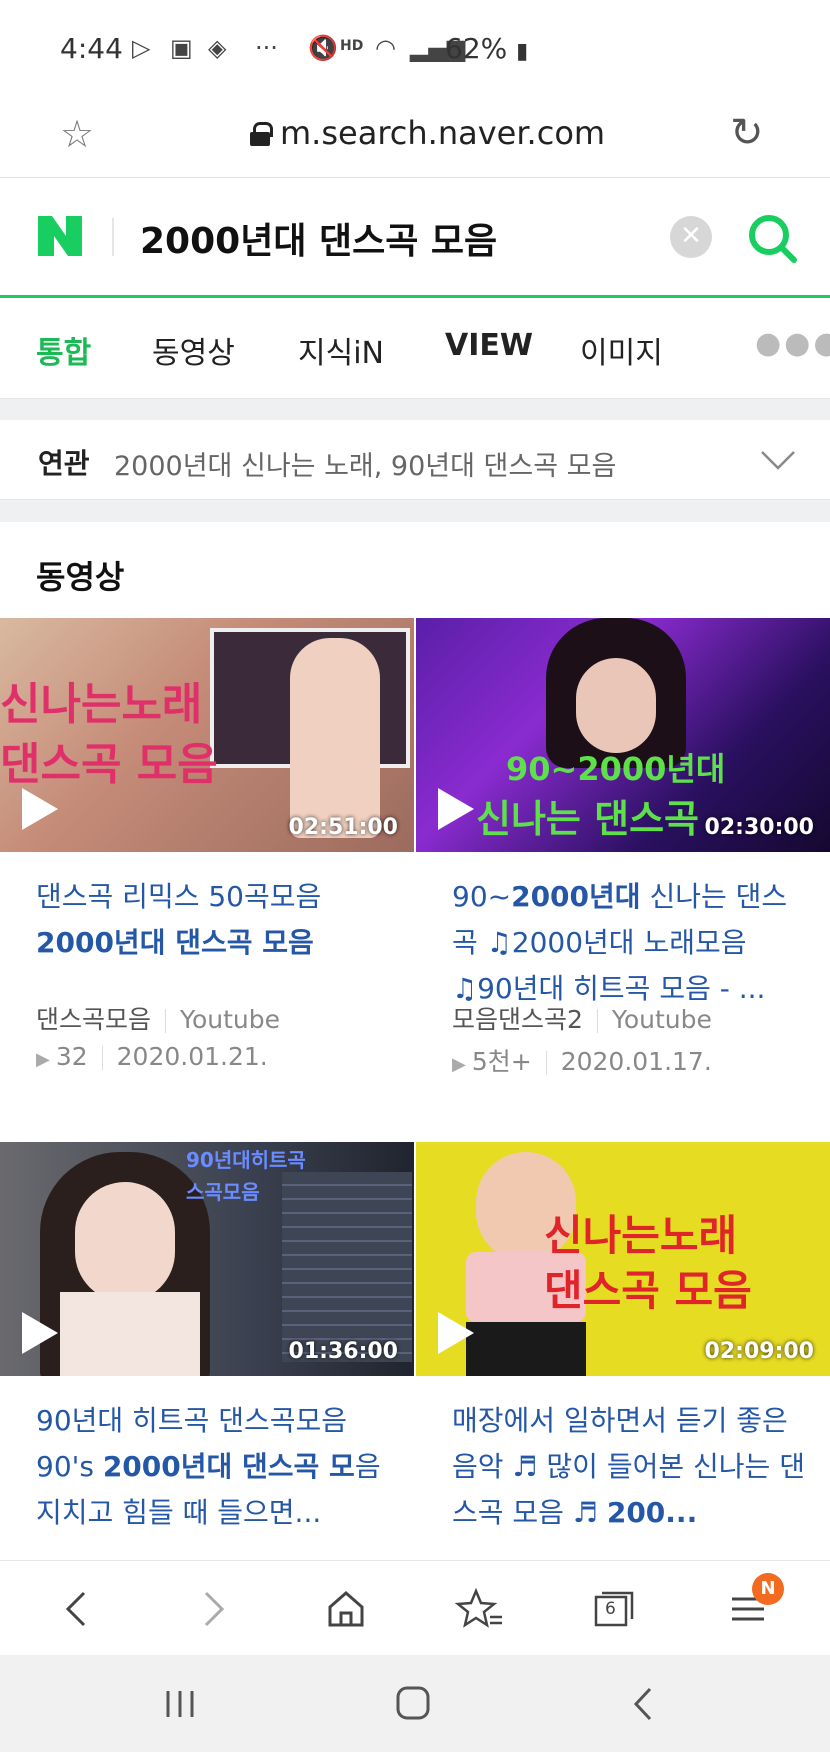  I want to click on related-searches: 연관 2000년대 신나는 노래, 90년대 댄스곡 모음, so click(415, 460).